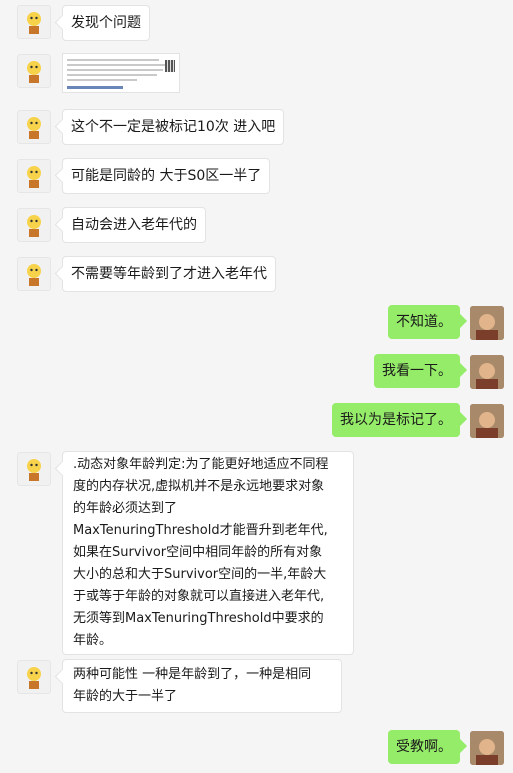 This screenshot has width=513, height=773. I want to click on message-bubble: 发现个问题, so click(106, 23).